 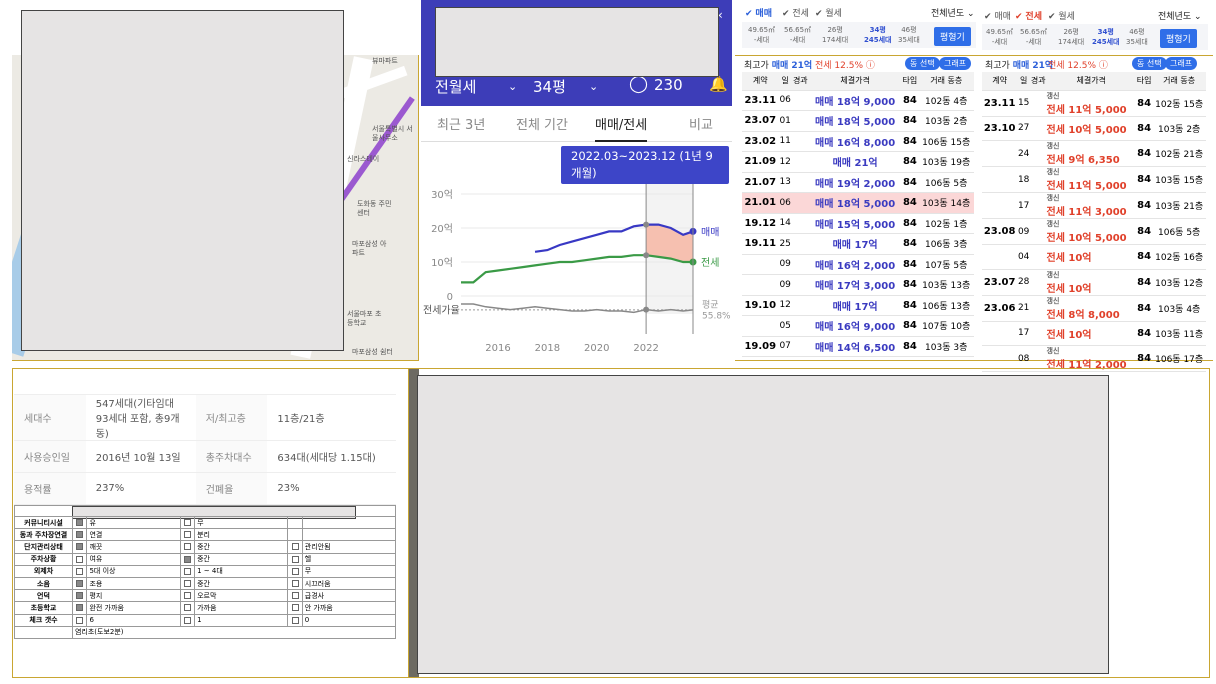 What do you see at coordinates (1024, 103) in the screenshot?
I see `contract-day: 15` at bounding box center [1024, 103].